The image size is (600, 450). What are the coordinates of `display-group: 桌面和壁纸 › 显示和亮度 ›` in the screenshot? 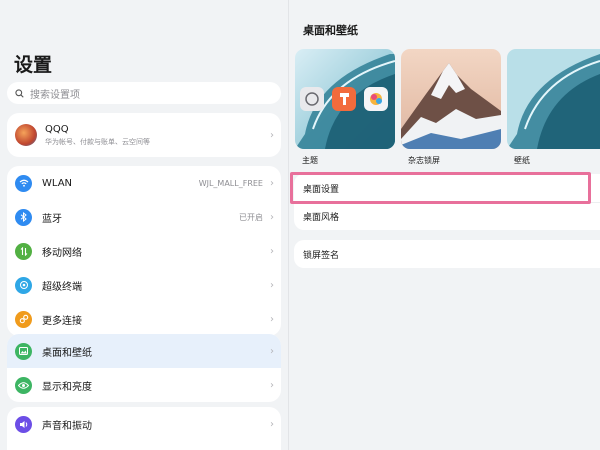 It's located at (144, 368).